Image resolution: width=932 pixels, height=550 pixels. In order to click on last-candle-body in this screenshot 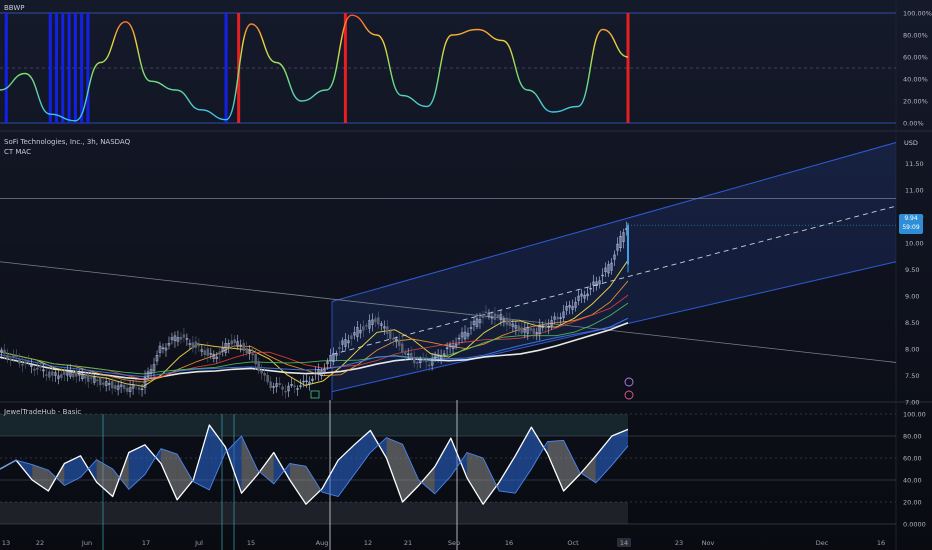, I will do `click(628, 245)`.